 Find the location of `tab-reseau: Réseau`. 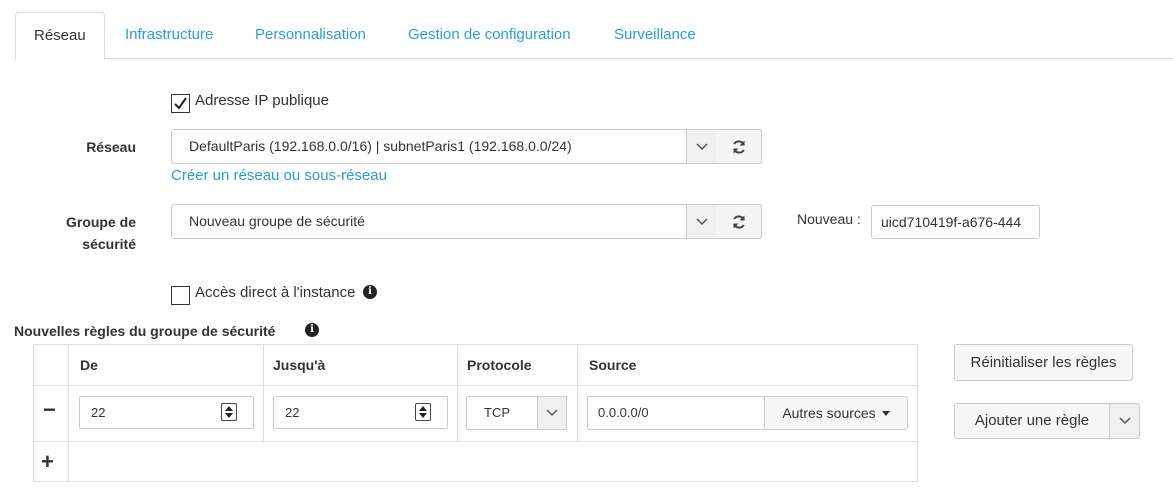

tab-reseau: Réseau is located at coordinates (60, 36).